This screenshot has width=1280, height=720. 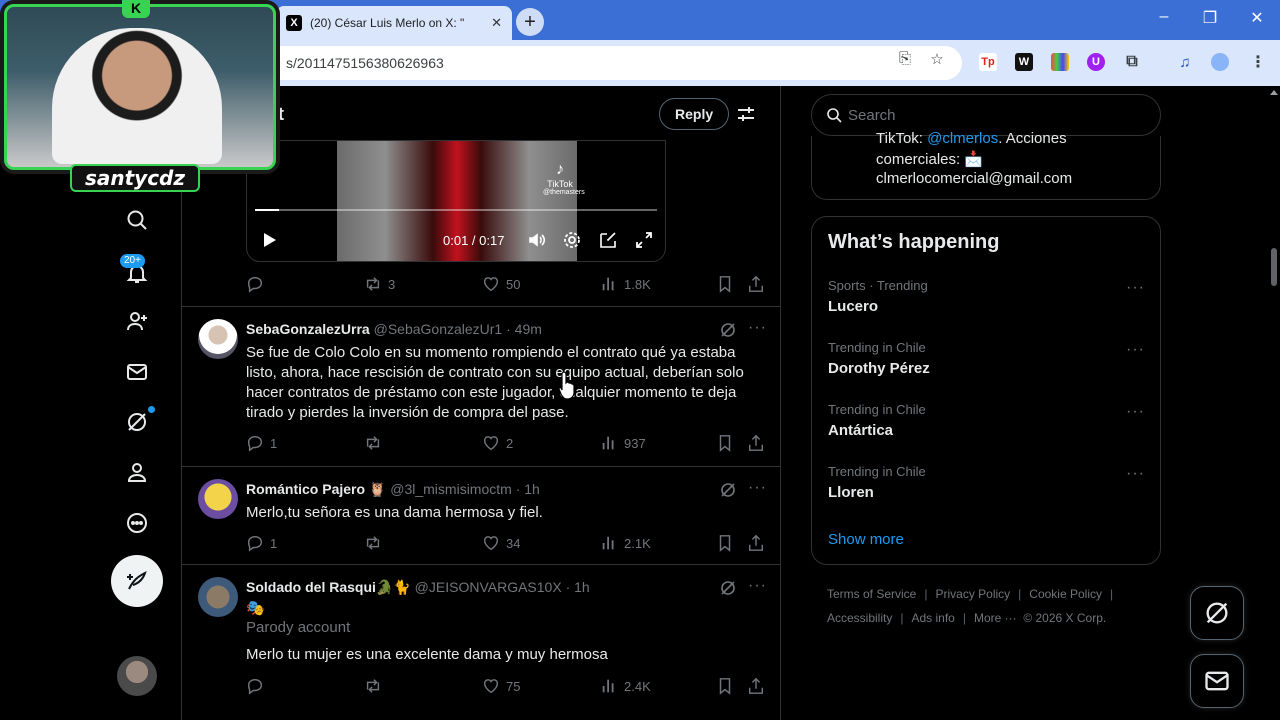 What do you see at coordinates (995, 618) in the screenshot?
I see `footer-more-link: More ···` at bounding box center [995, 618].